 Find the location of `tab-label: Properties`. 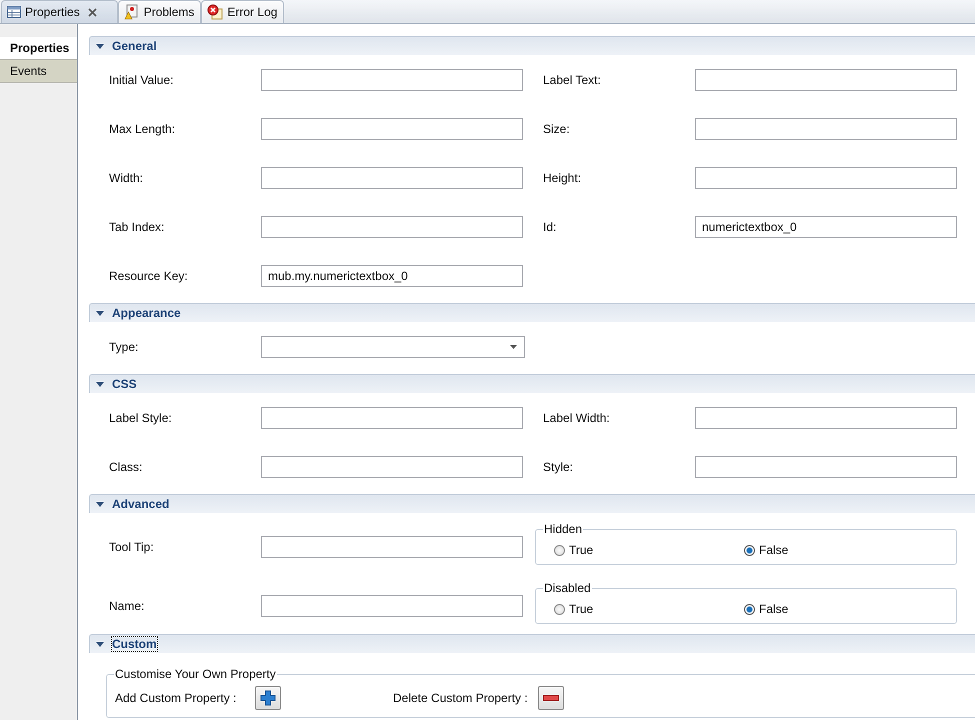

tab-label: Properties is located at coordinates (52, 12).